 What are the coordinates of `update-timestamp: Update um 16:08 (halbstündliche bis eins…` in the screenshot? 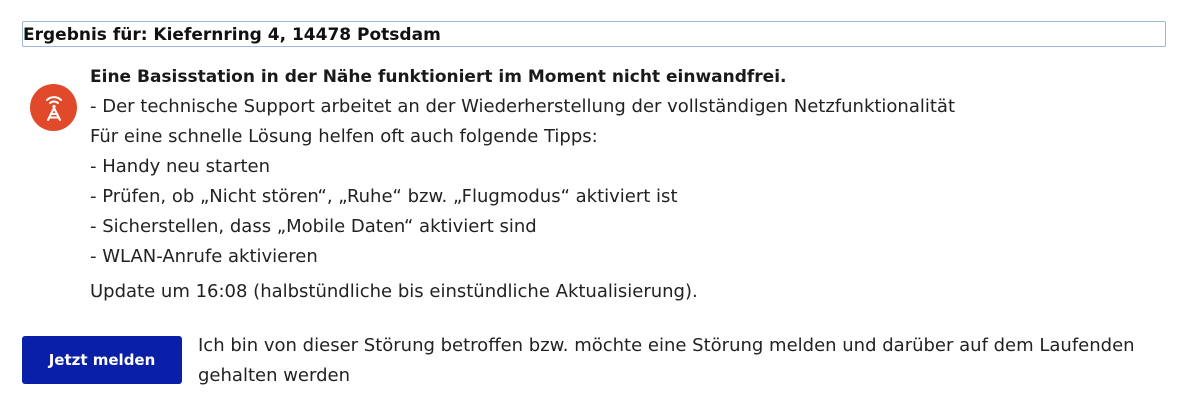 It's located at (394, 291).